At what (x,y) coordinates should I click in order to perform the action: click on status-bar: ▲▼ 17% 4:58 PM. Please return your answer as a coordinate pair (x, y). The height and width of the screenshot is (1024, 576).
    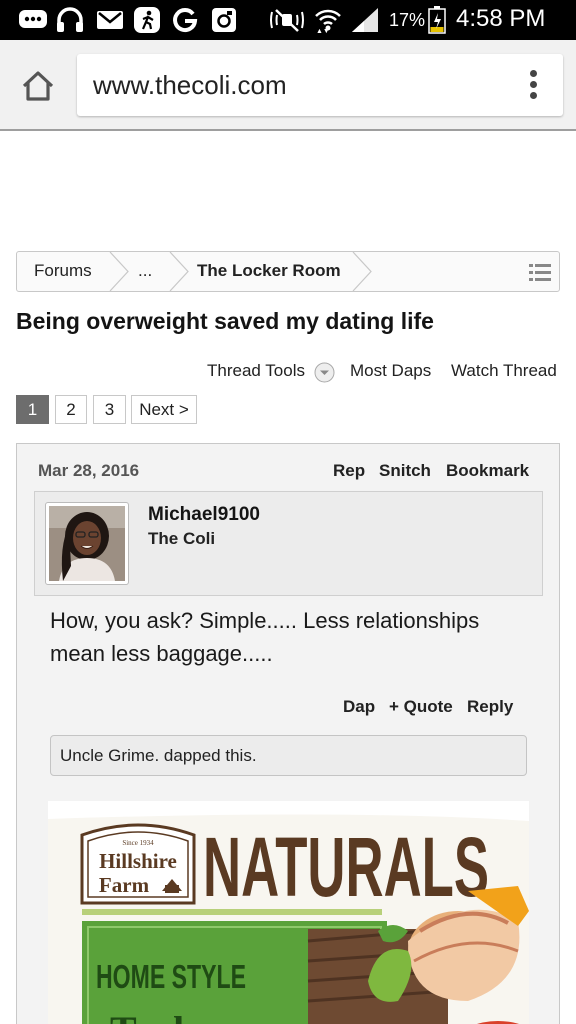
    Looking at the image, I should click on (288, 20).